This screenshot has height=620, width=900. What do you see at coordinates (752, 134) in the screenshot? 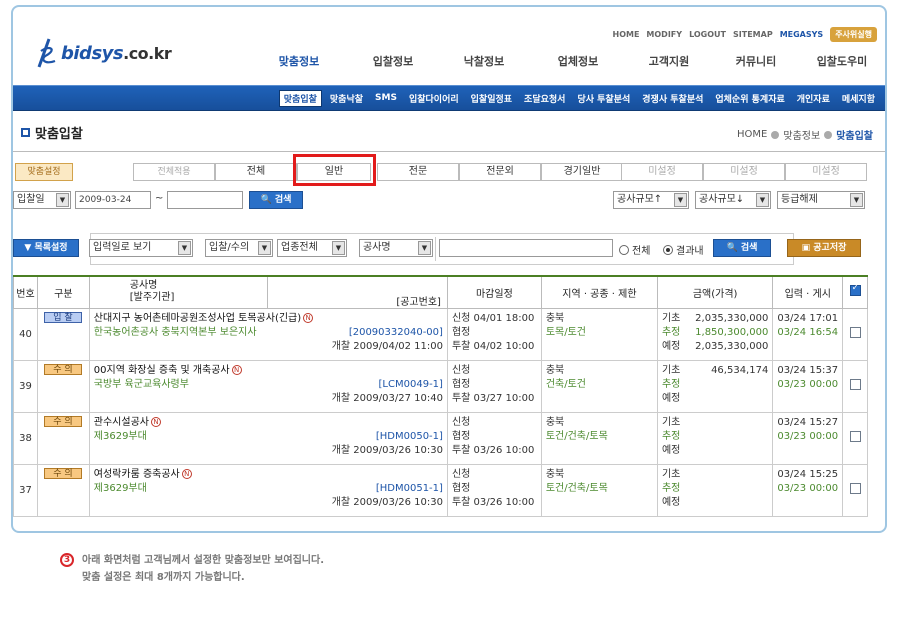
I see `breadcrumb-home: HOME` at bounding box center [752, 134].